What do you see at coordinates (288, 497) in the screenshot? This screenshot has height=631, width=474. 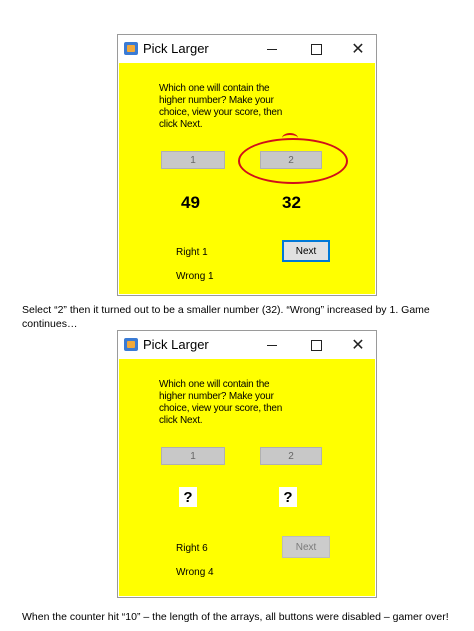 I see `right-number-hidden: ?` at bounding box center [288, 497].